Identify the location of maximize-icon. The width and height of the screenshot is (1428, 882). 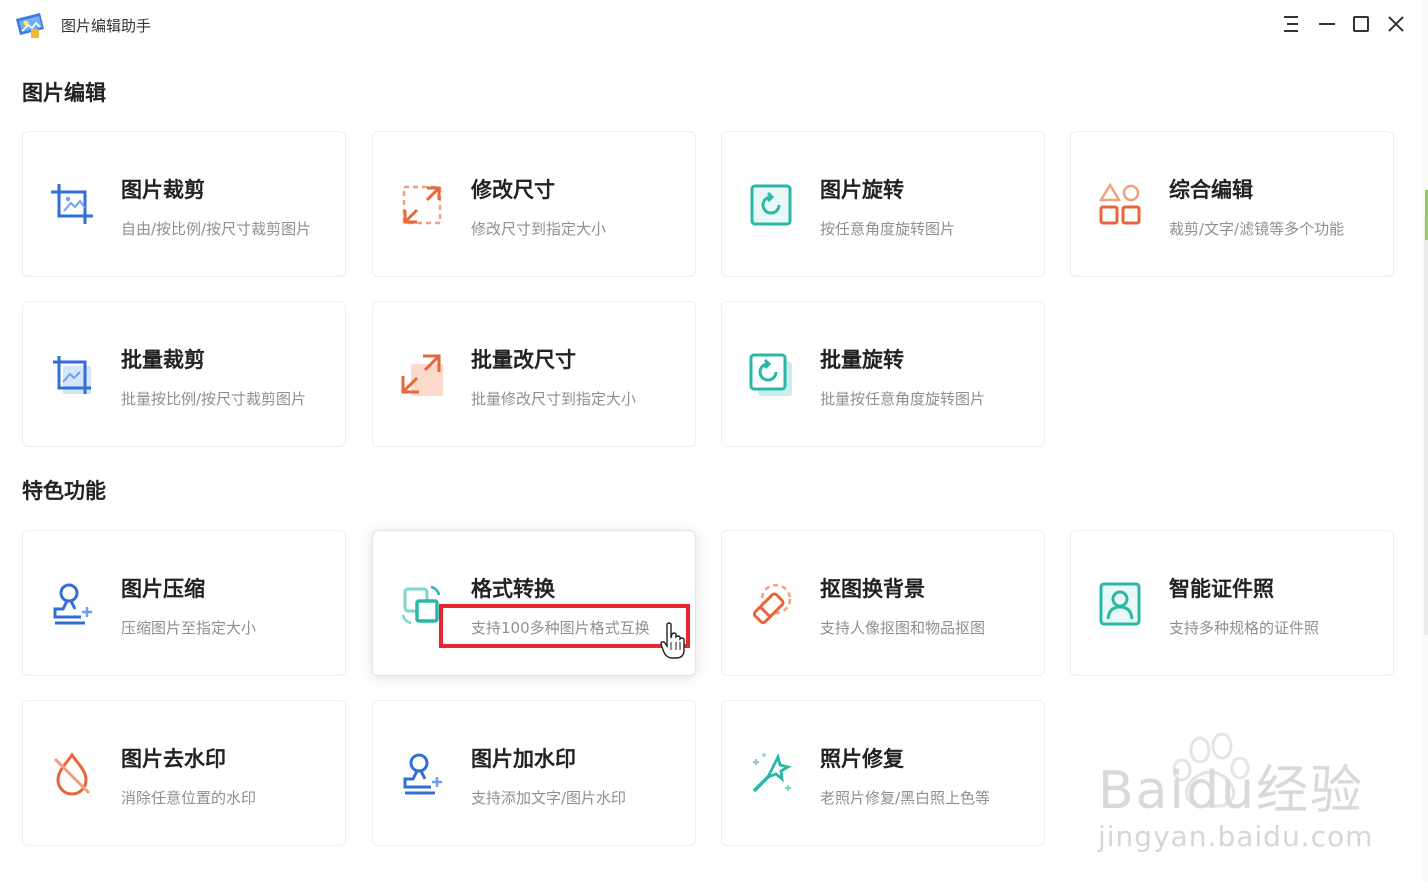
(1361, 24).